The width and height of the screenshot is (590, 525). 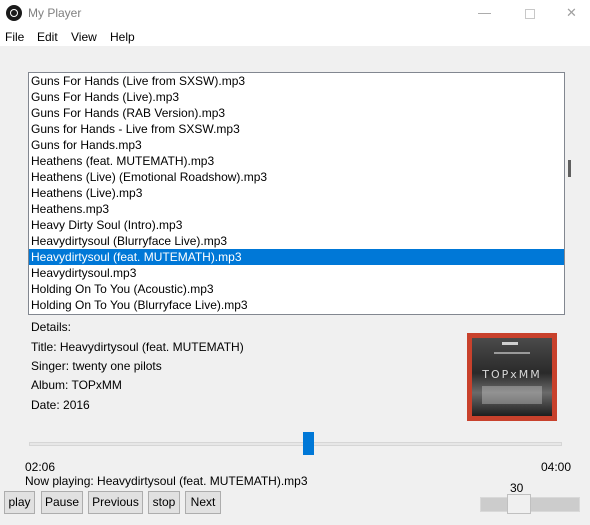 I want to click on menu-edit: Edit, so click(x=47, y=37).